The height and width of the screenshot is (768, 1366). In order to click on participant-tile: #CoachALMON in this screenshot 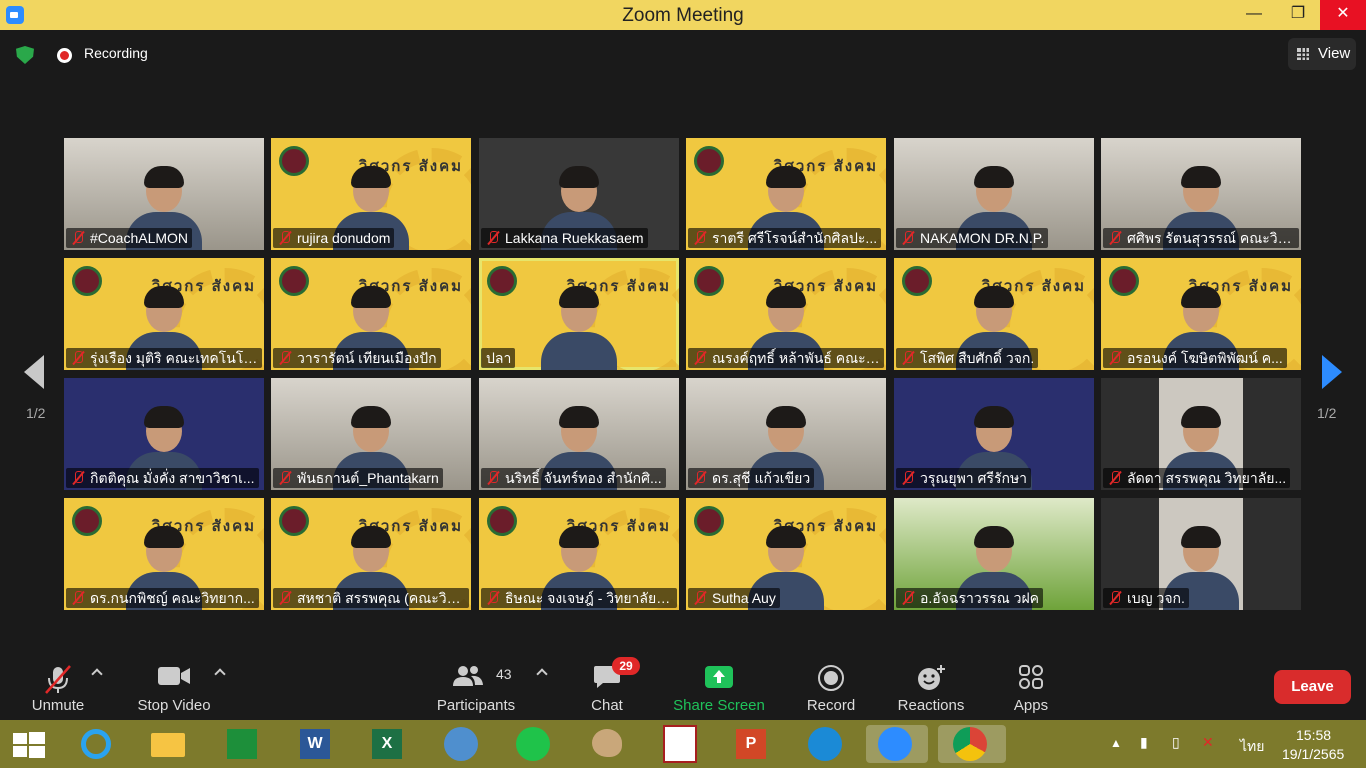, I will do `click(164, 194)`.